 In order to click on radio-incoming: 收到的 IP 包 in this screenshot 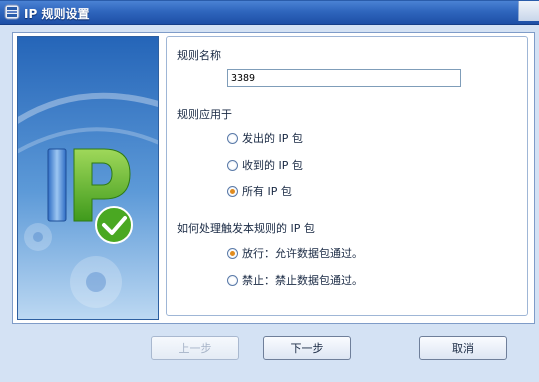, I will do `click(265, 165)`.